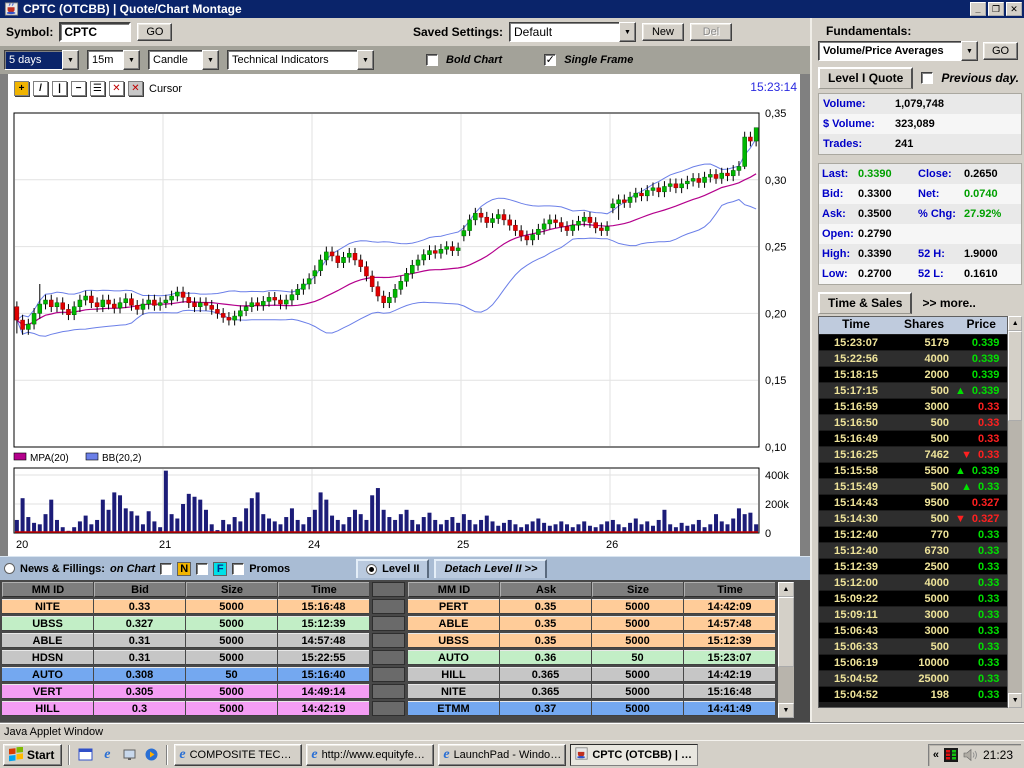 This screenshot has width=1024, height=768. I want to click on trade-row: 15:17:15 500 ▲ 0.339, so click(913, 390).